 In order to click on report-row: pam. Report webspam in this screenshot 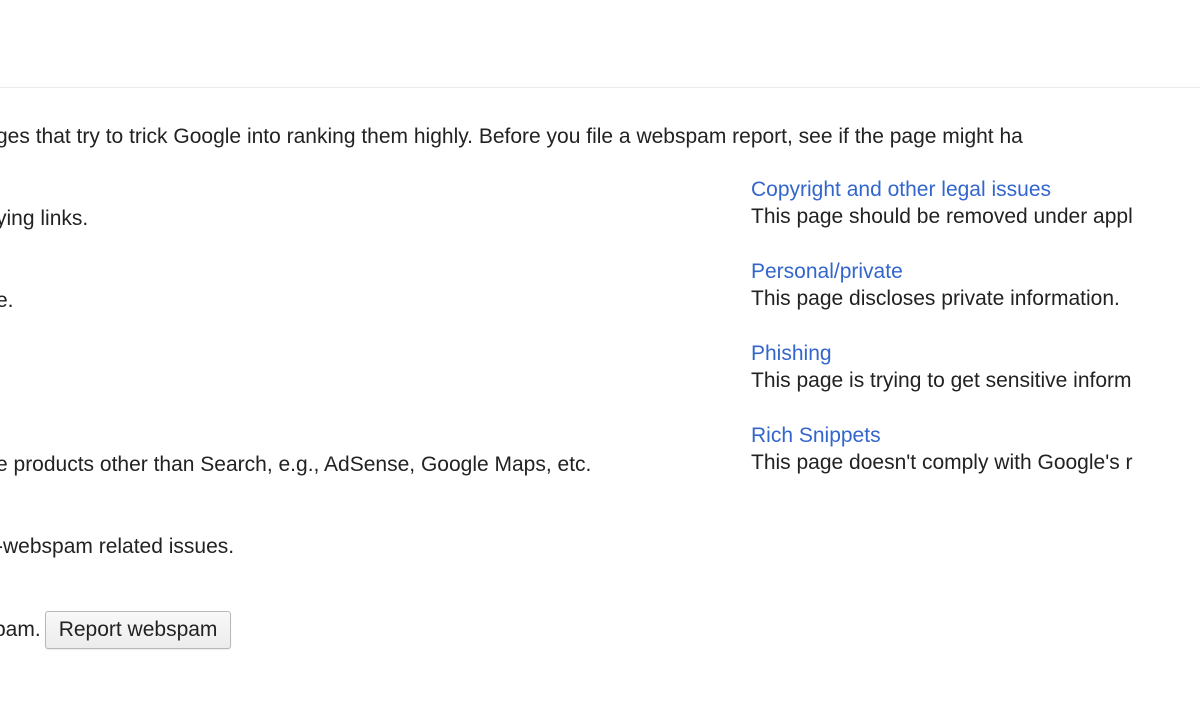, I will do `click(116, 630)`.